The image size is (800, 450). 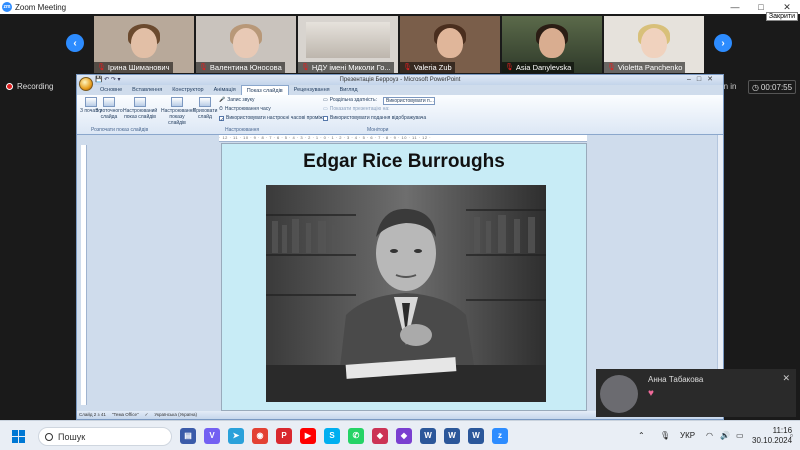 I want to click on chrome-icon: ◉, so click(x=260, y=436).